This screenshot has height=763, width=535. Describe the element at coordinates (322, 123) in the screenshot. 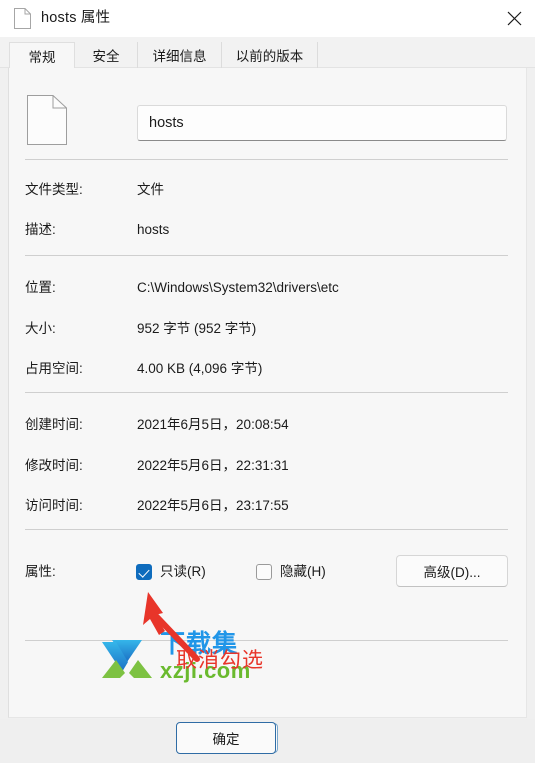

I see `filename-input: hosts` at that location.